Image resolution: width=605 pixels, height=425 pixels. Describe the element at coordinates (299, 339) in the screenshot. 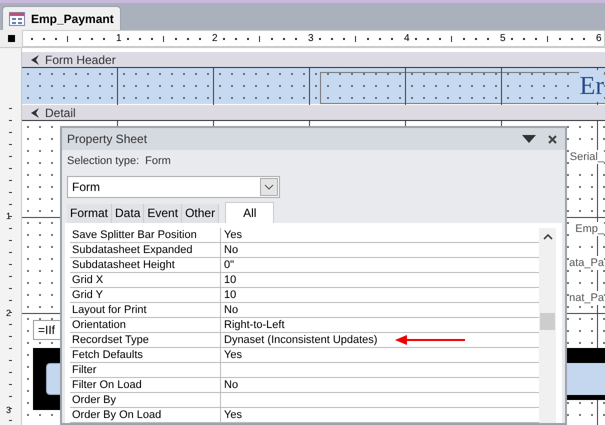

I see `property-value: Dynaset (Inconsistent Updates)` at that location.